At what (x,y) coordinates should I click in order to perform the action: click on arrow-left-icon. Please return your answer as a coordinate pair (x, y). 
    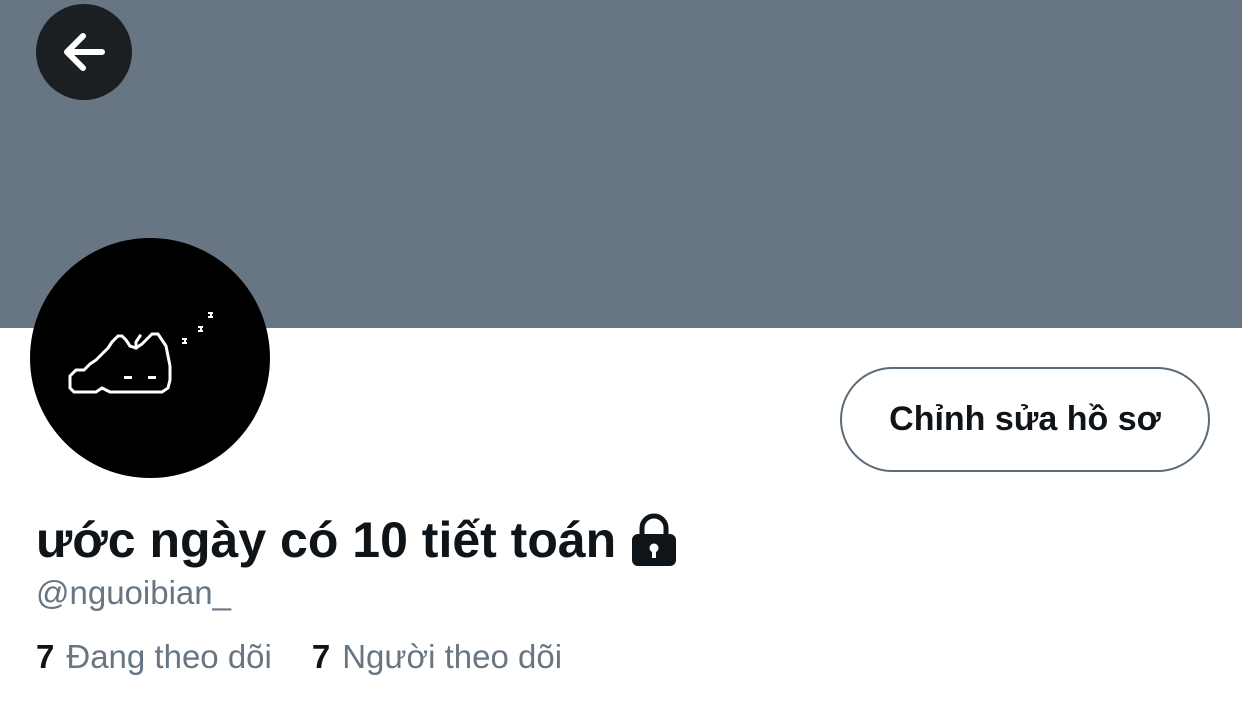
    Looking at the image, I should click on (84, 52).